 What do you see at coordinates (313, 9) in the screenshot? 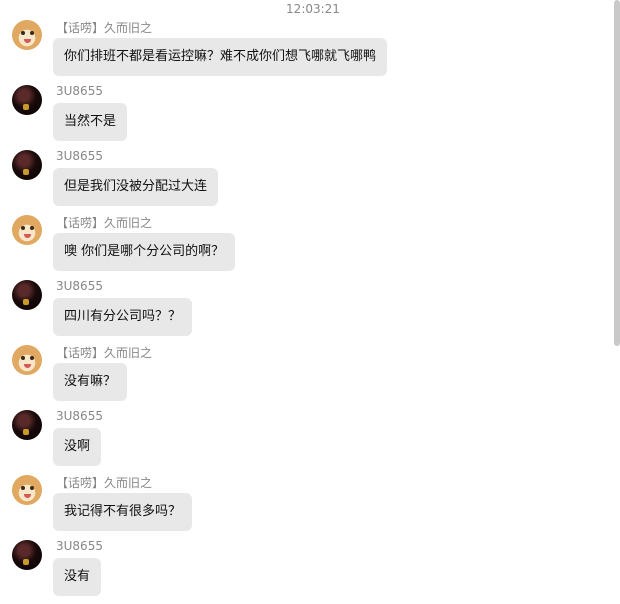
I see `chat-timestamp: 12:03:21` at bounding box center [313, 9].